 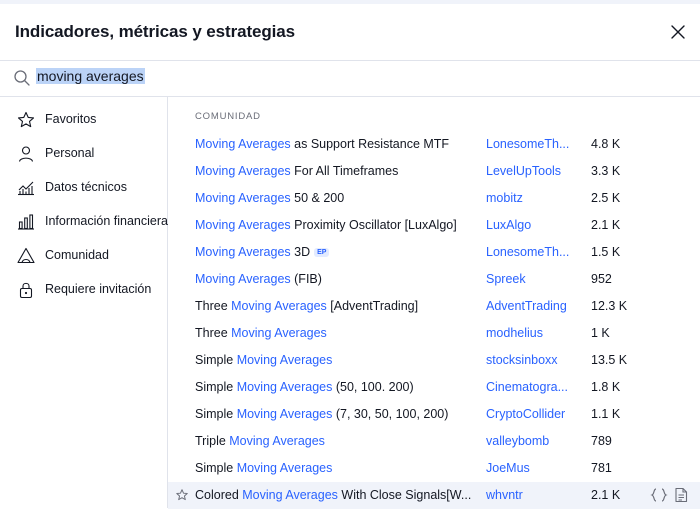 I want to click on search-bar: moving averages, so click(x=350, y=79).